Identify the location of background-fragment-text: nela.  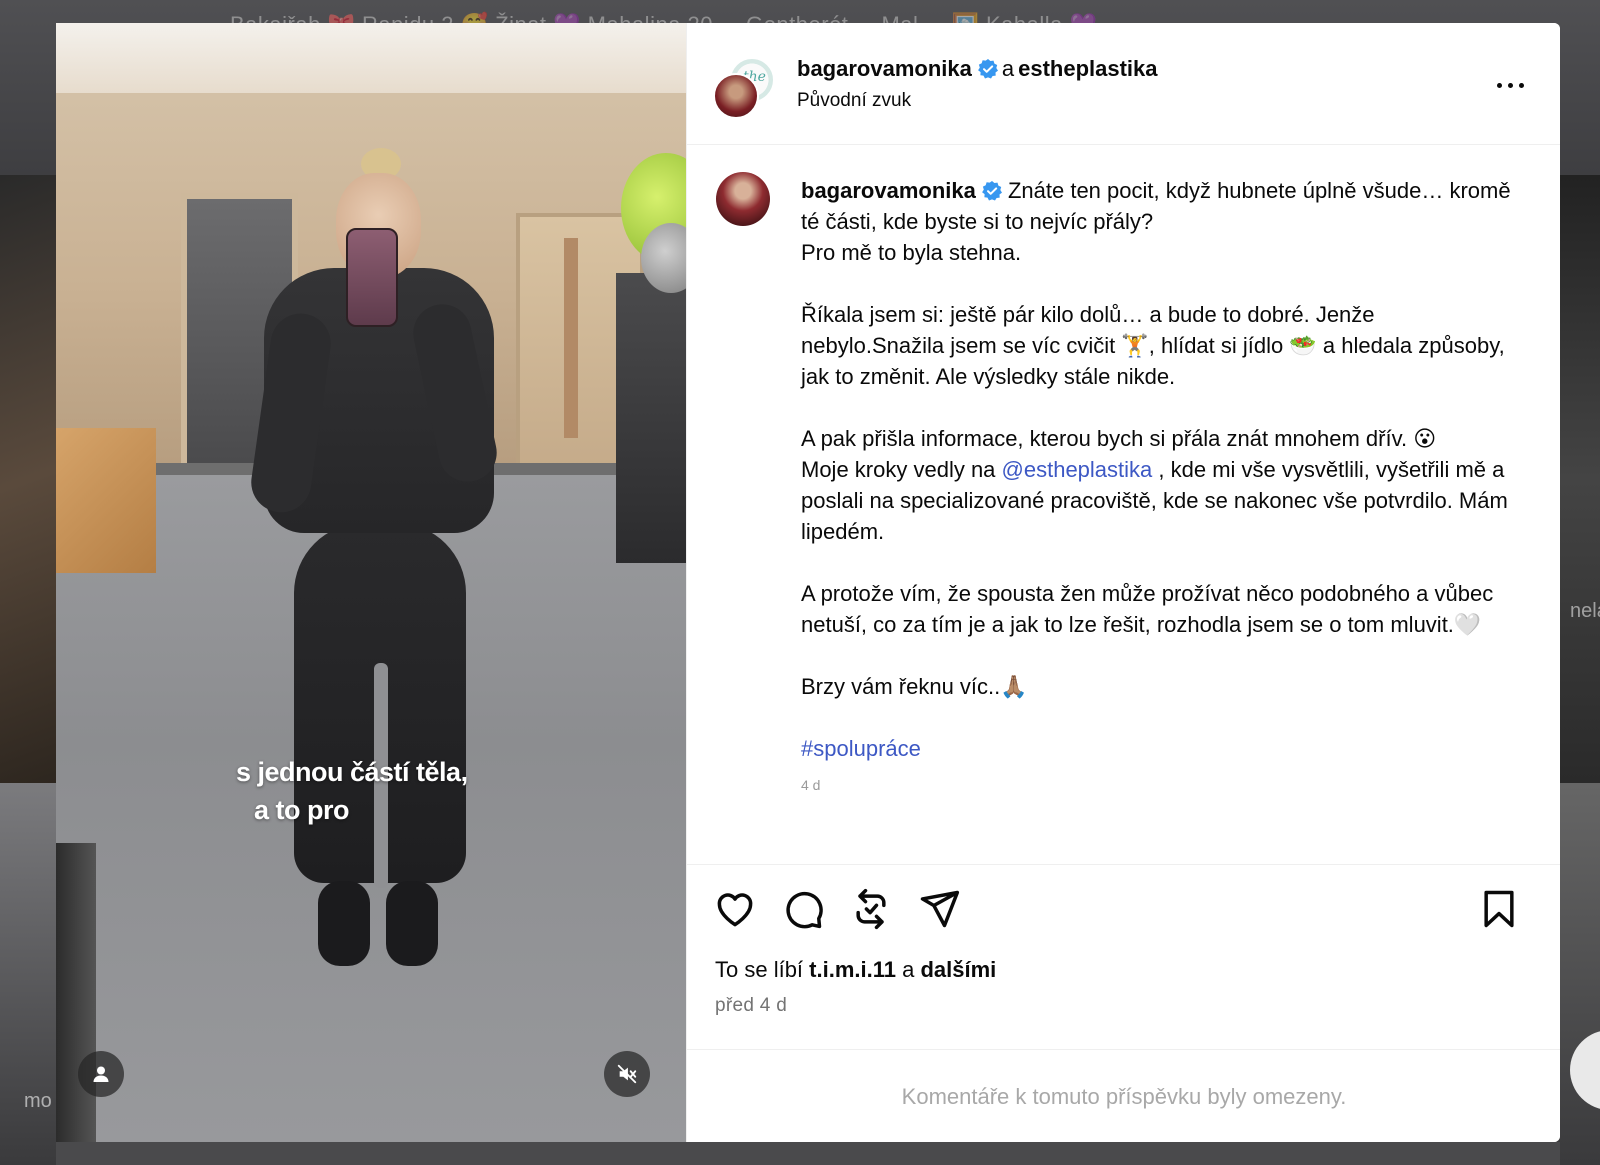
(1585, 611).